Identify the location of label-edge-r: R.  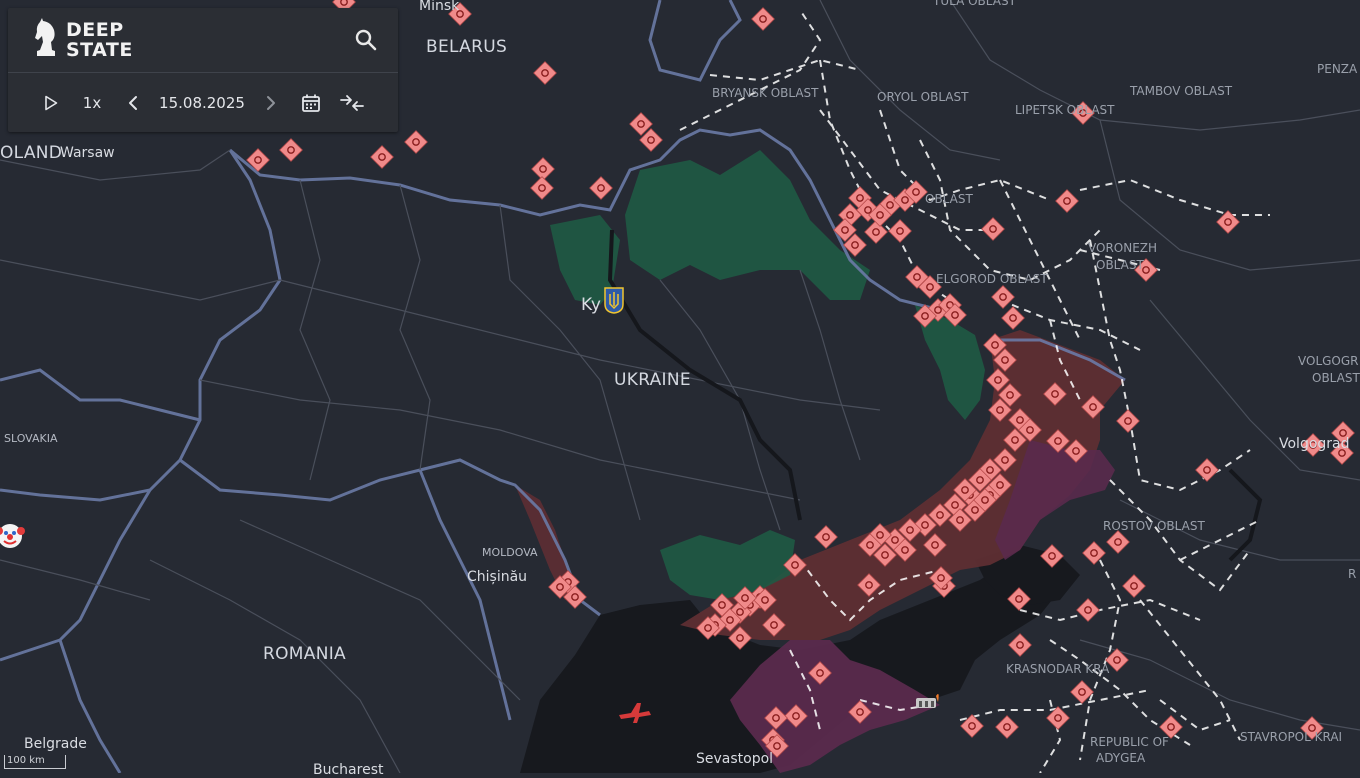
(1352, 574).